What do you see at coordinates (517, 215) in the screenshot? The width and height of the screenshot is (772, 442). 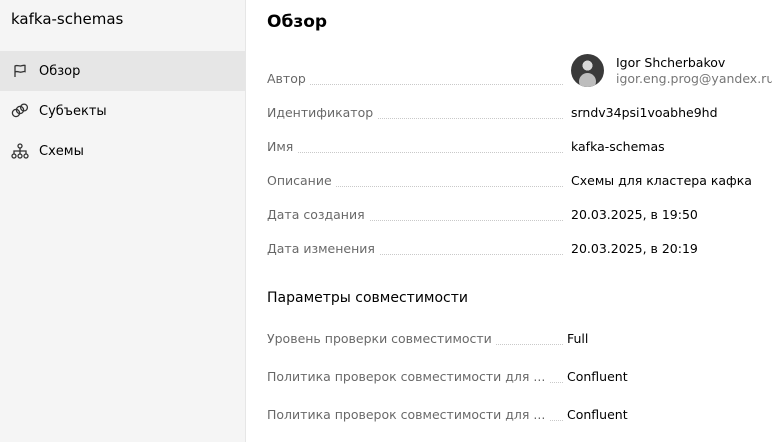 I see `field-row-created: Дата создания 20.03.2025, в 19:50` at bounding box center [517, 215].